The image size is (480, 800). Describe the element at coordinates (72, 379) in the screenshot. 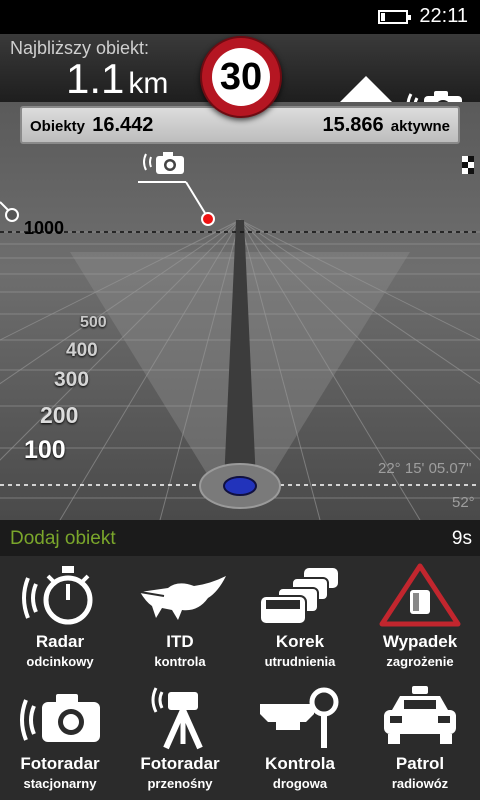

I see `scale-label-300: 300` at that location.